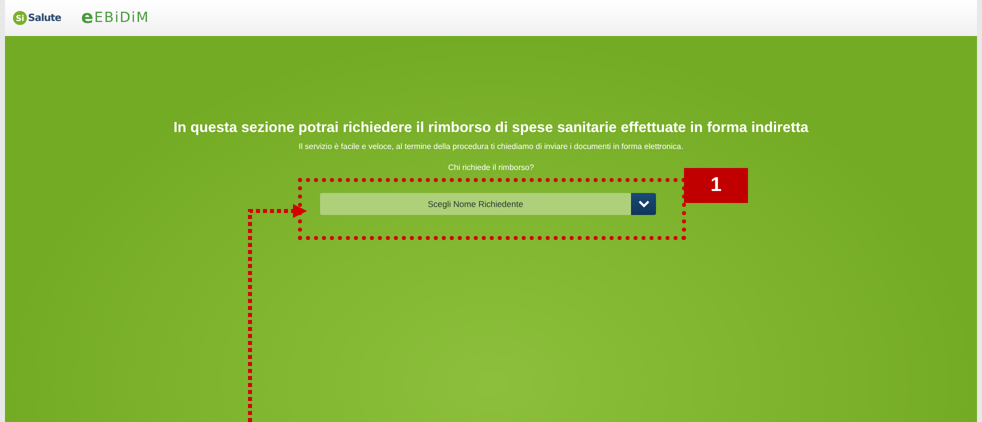 This screenshot has height=422, width=982. Describe the element at coordinates (491, 167) in the screenshot. I see `question-label: Chi richiede il rimborso?` at that location.